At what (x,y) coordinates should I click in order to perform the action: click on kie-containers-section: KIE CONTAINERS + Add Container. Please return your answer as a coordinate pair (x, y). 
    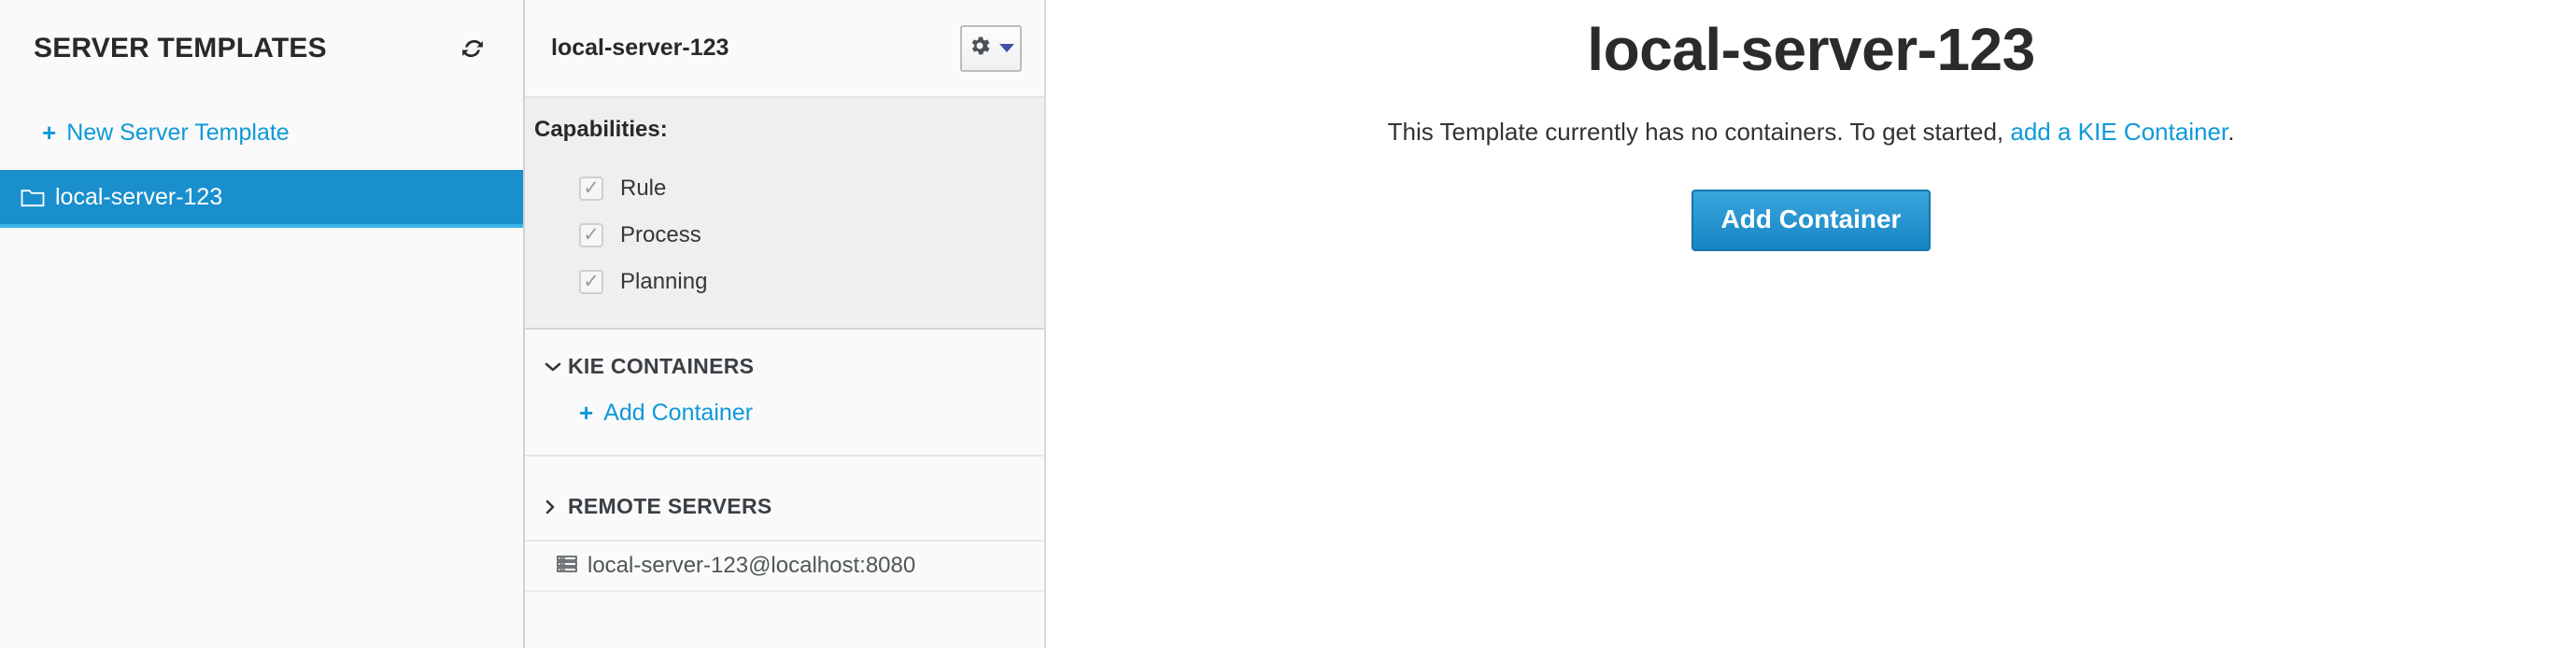
    Looking at the image, I should click on (784, 393).